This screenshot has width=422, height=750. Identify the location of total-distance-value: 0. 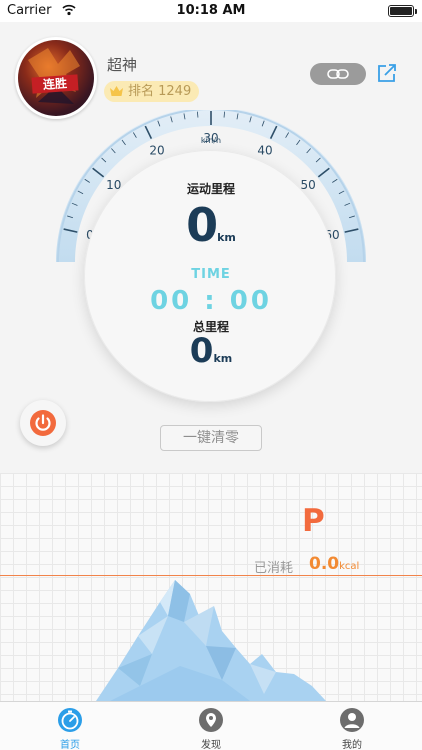
(201, 351).